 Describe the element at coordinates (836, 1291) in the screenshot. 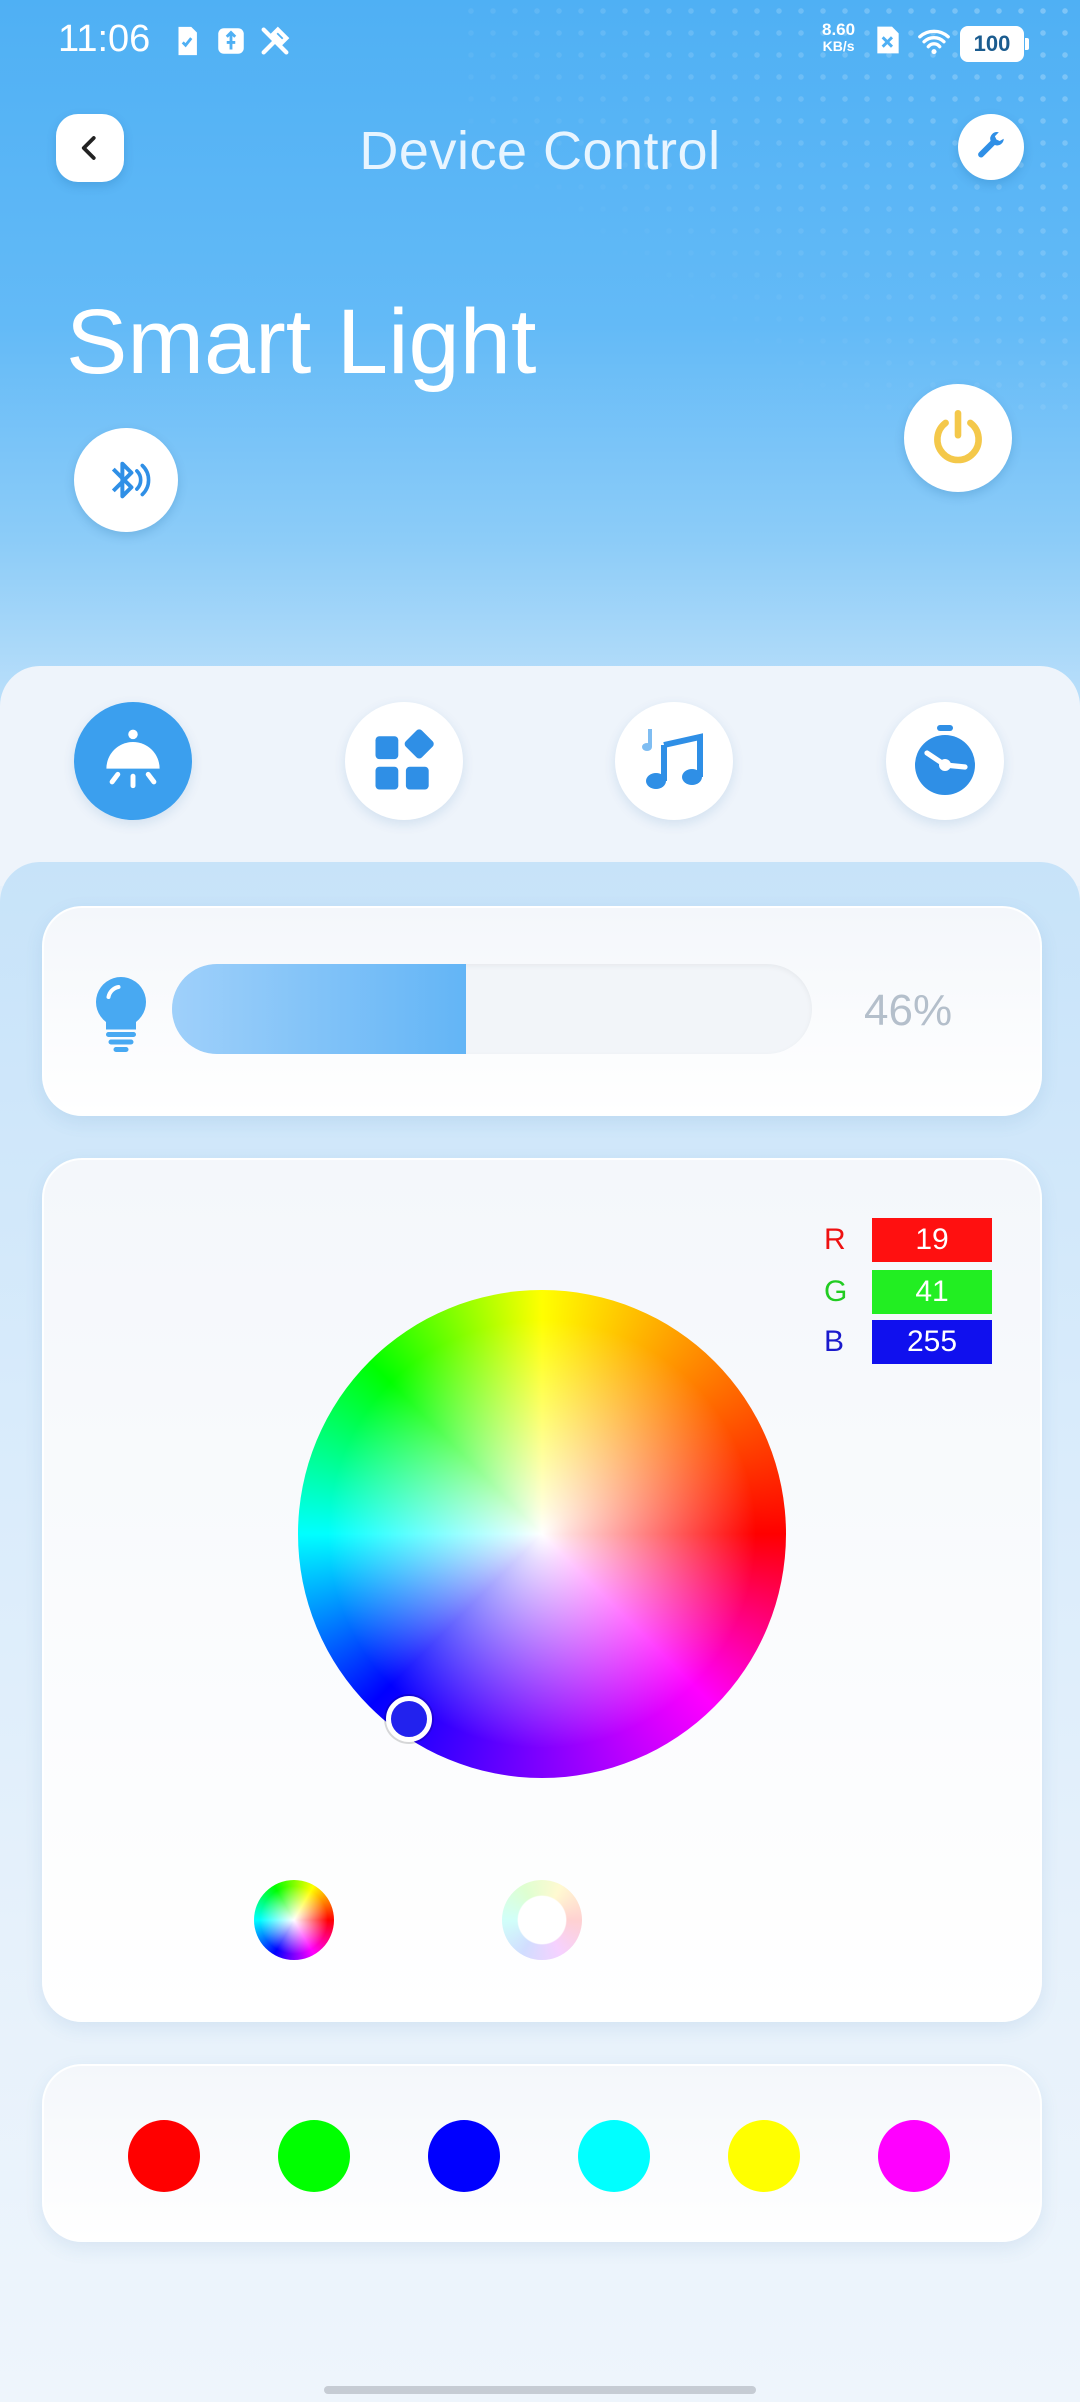

I see `rgb-g-label: G` at that location.